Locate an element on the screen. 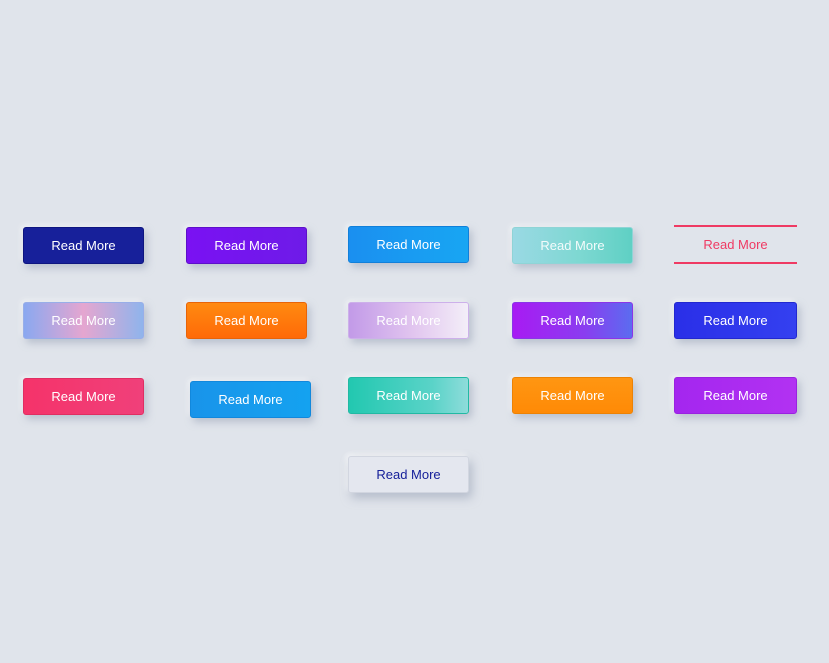  read-more-button-sky-blue: Read More is located at coordinates (250, 399).